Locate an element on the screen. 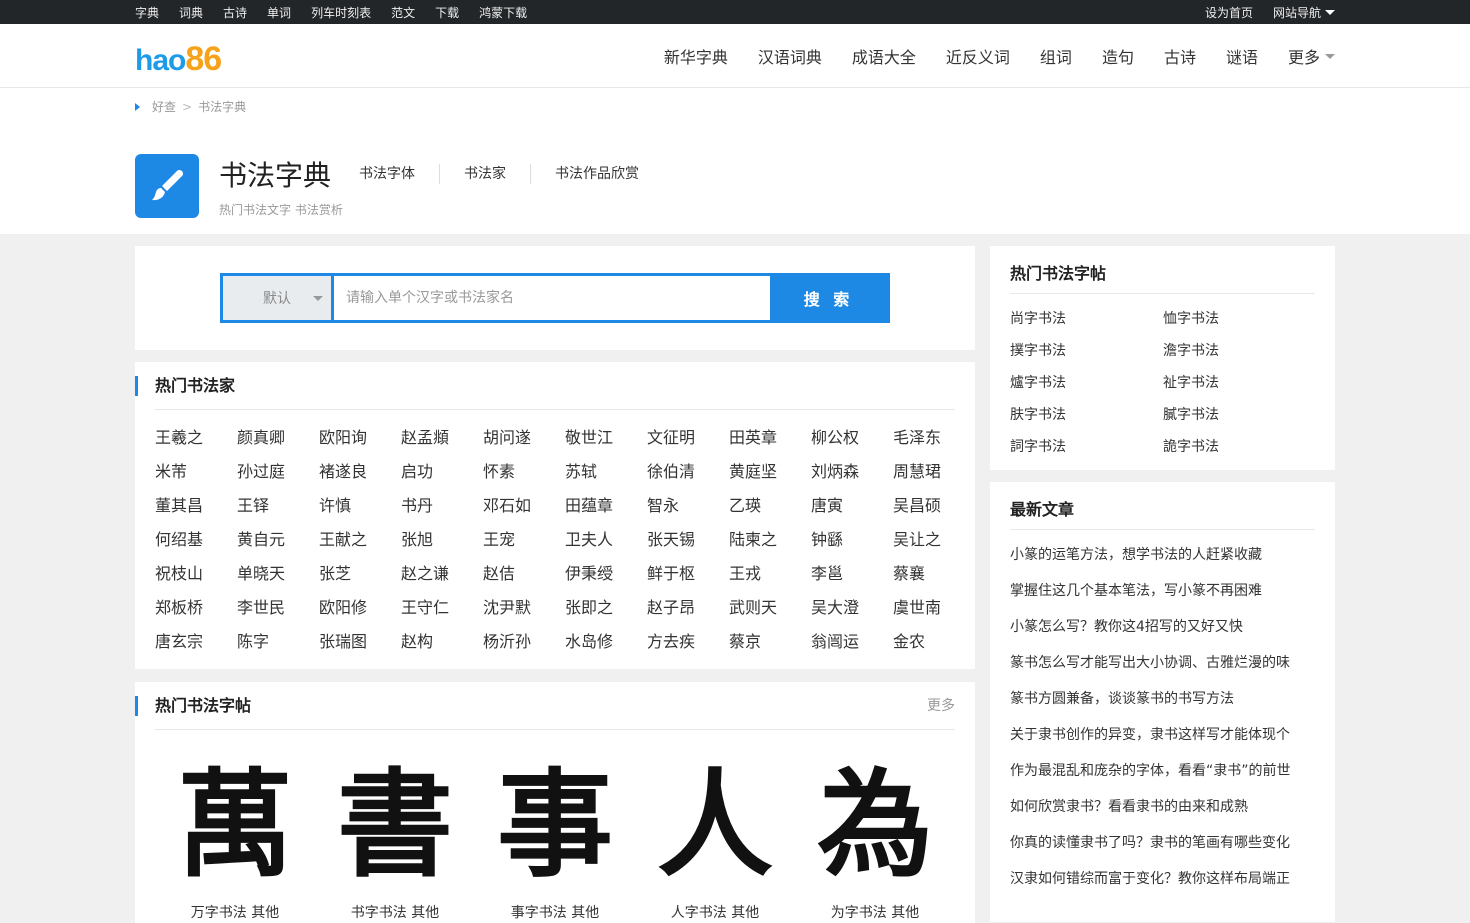 Image resolution: width=1470 pixels, height=923 pixels. top-link: 下载 is located at coordinates (447, 12).